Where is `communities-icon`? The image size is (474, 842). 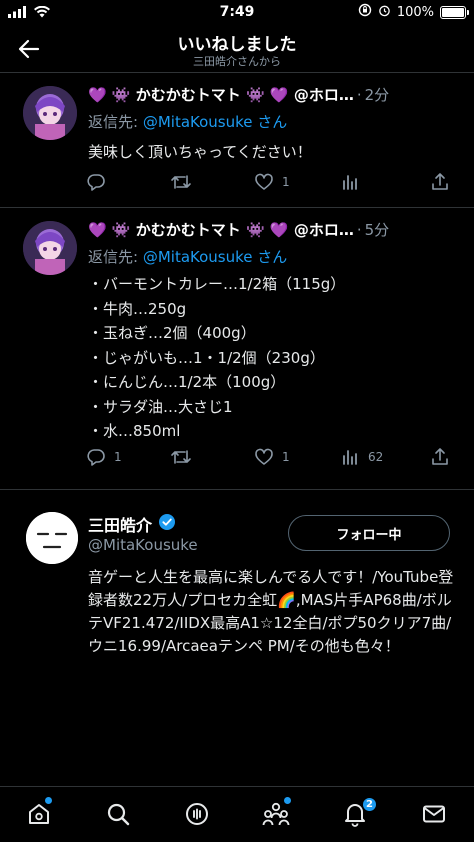 communities-icon is located at coordinates (276, 814).